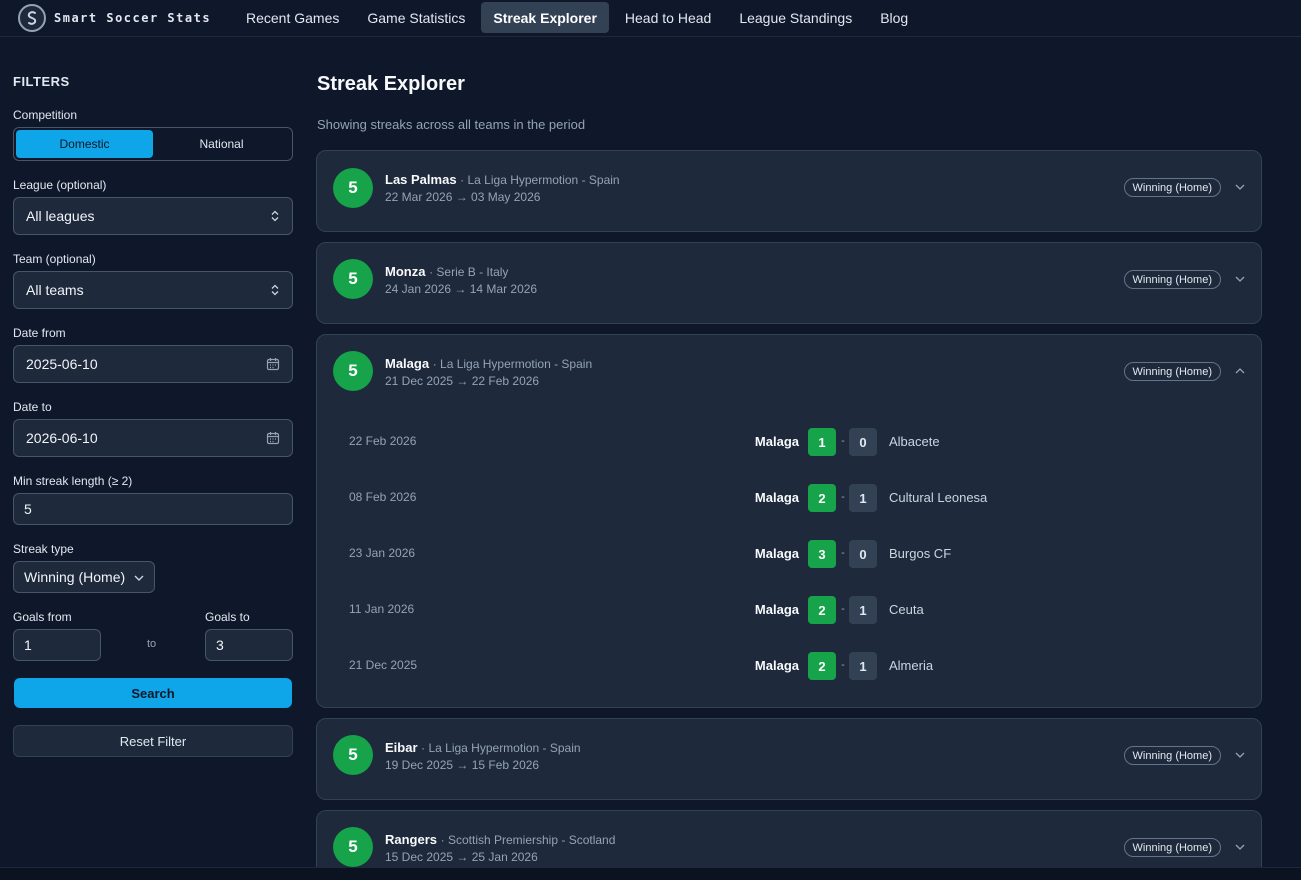  I want to click on match-date: 08 Feb 2026, so click(383, 497).